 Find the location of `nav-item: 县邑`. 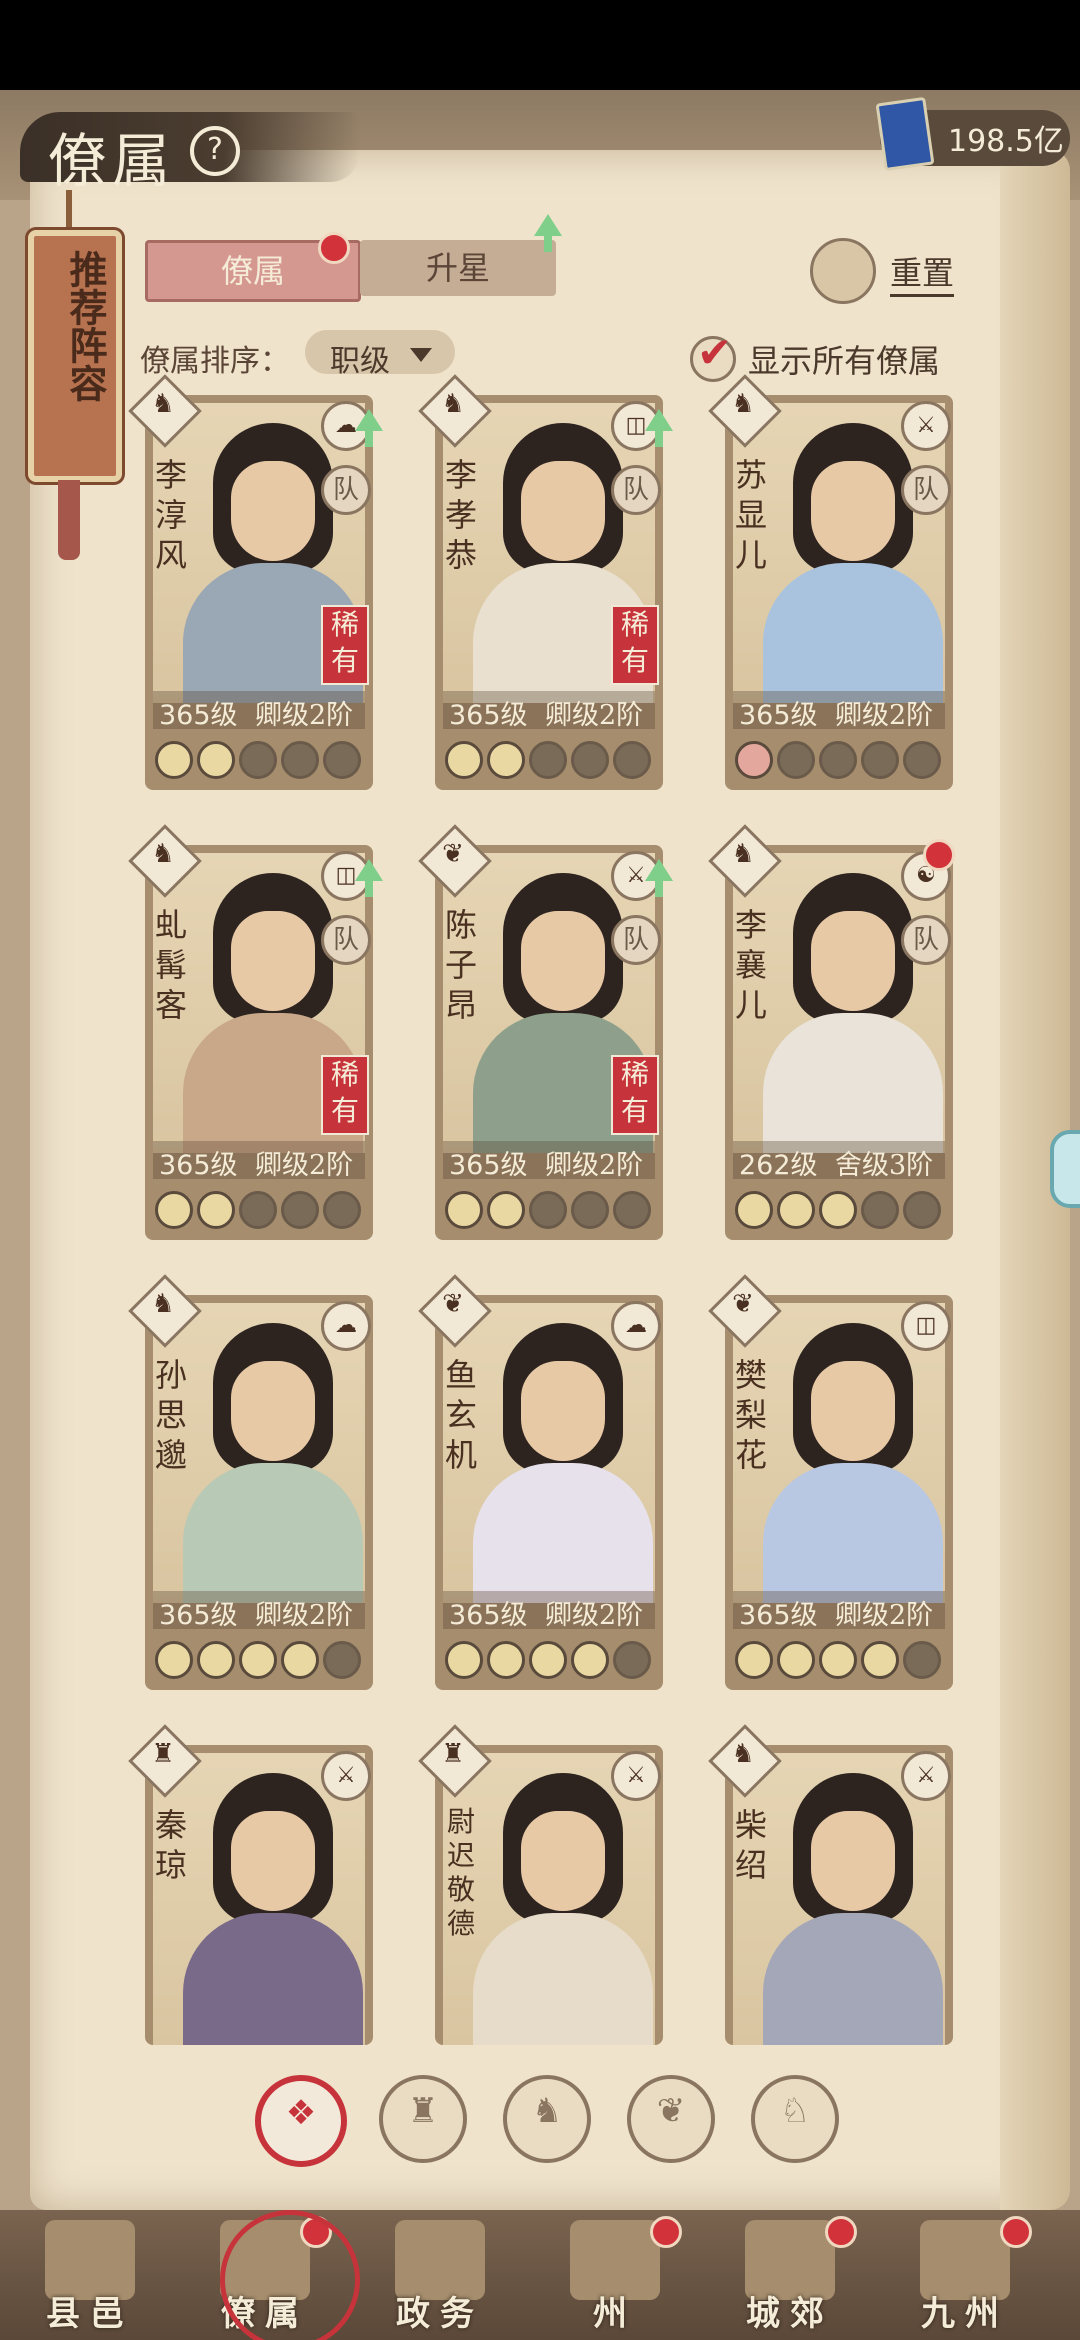

nav-item: 县邑 is located at coordinates (90, 2275).